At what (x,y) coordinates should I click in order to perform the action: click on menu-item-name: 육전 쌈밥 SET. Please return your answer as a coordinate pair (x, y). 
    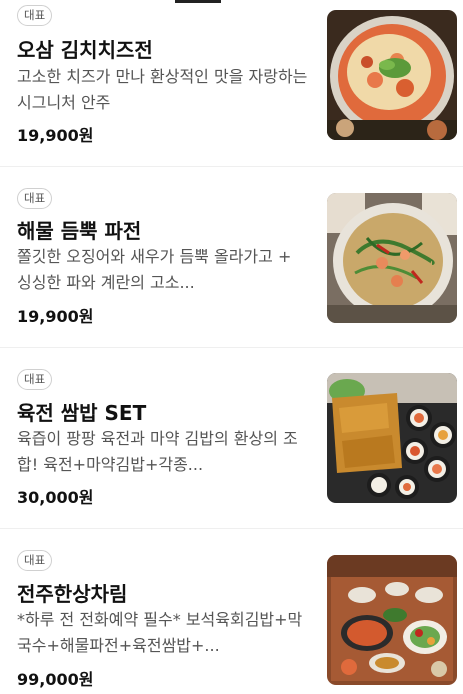
    Looking at the image, I should click on (82, 413).